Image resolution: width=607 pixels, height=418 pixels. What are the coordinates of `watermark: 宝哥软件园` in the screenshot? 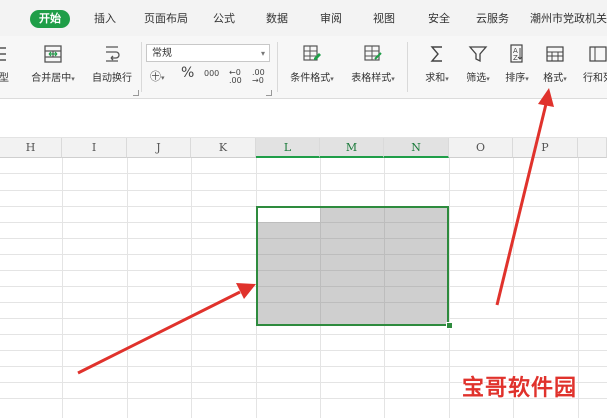 It's located at (520, 388).